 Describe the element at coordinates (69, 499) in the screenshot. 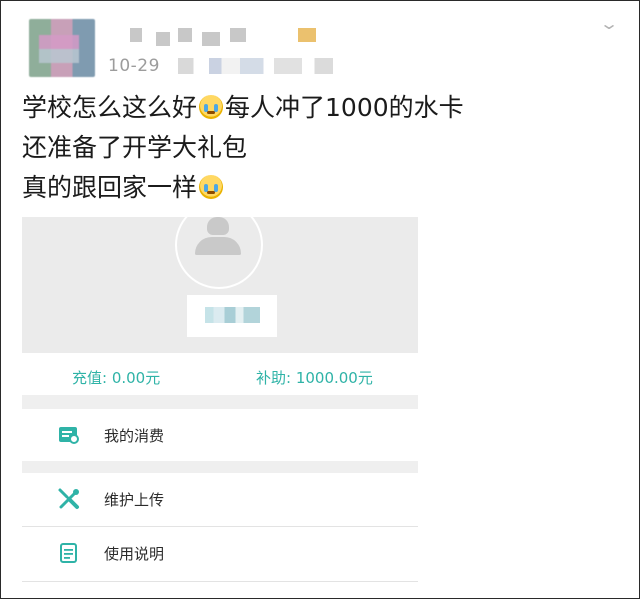

I see `tools-icon` at that location.